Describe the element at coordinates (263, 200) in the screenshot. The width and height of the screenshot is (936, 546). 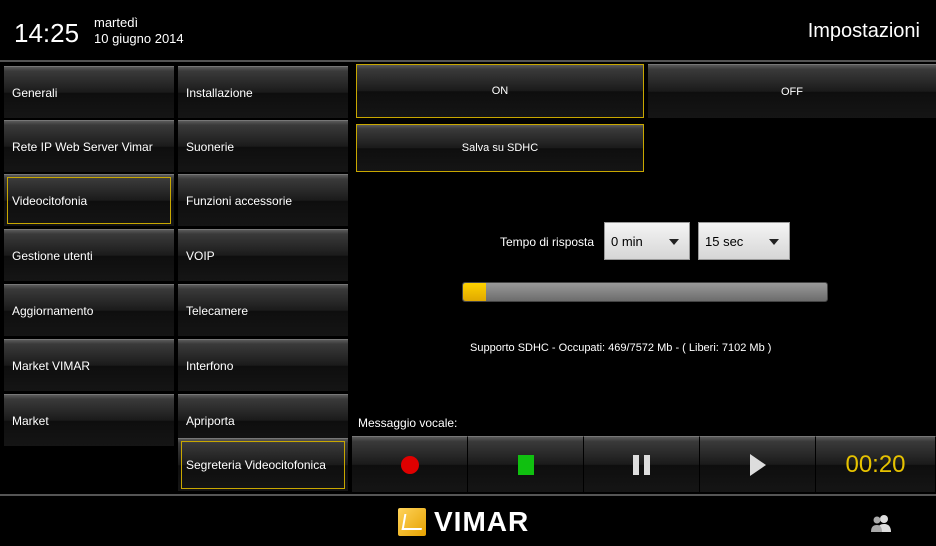
I see `submenu-item-funzioni-accessorie: Funzioni accessorie` at that location.